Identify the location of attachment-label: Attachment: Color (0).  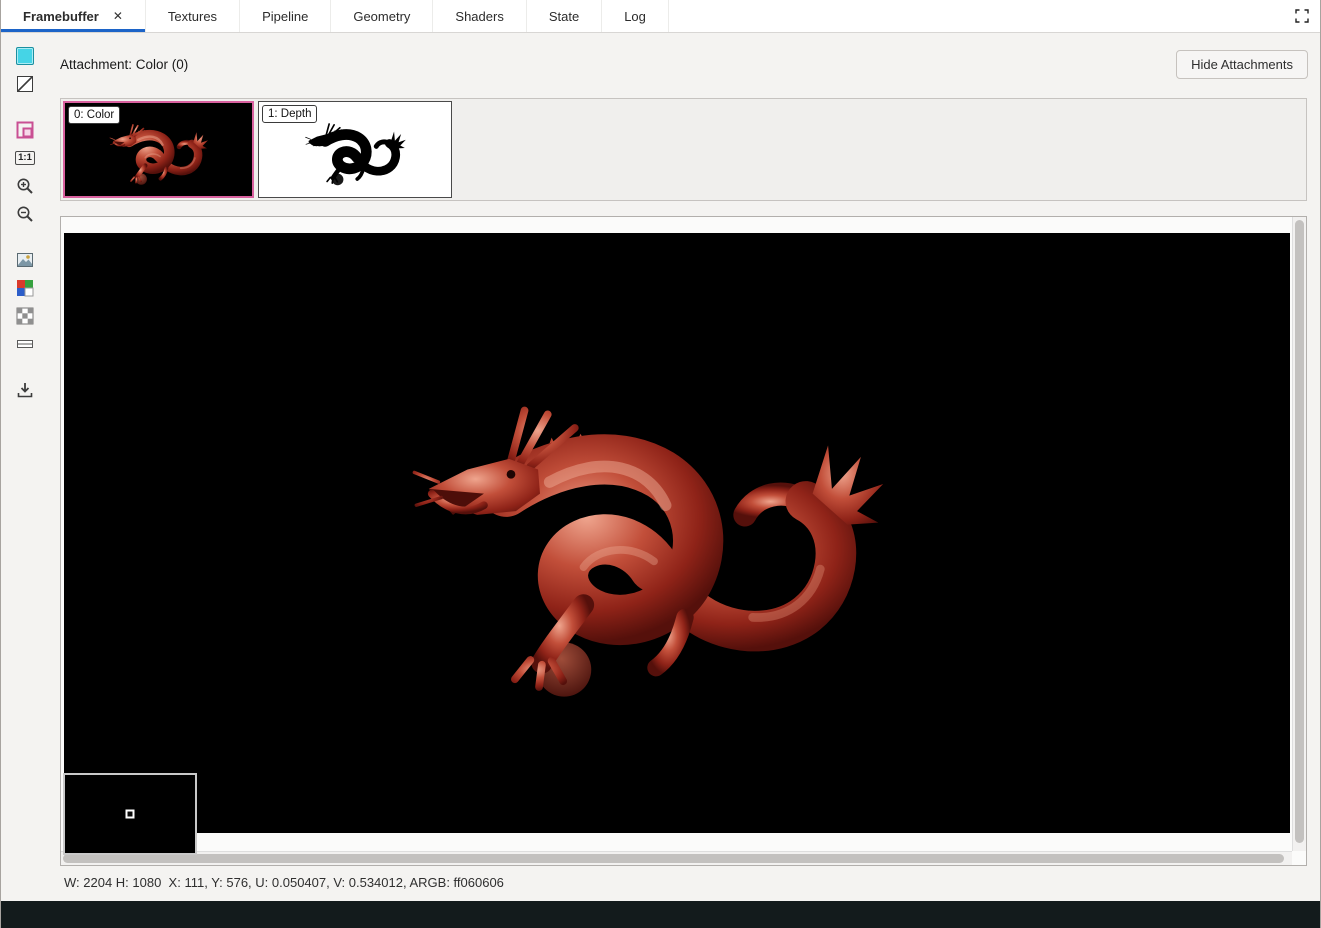
(124, 64).